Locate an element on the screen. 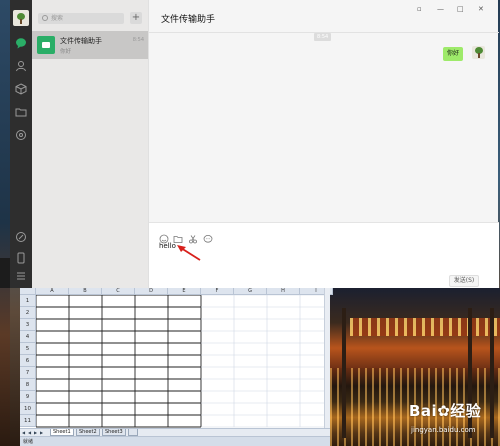 This screenshot has height=446, width=500. desktop-wallpaper-strip is located at coordinates (5, 223).